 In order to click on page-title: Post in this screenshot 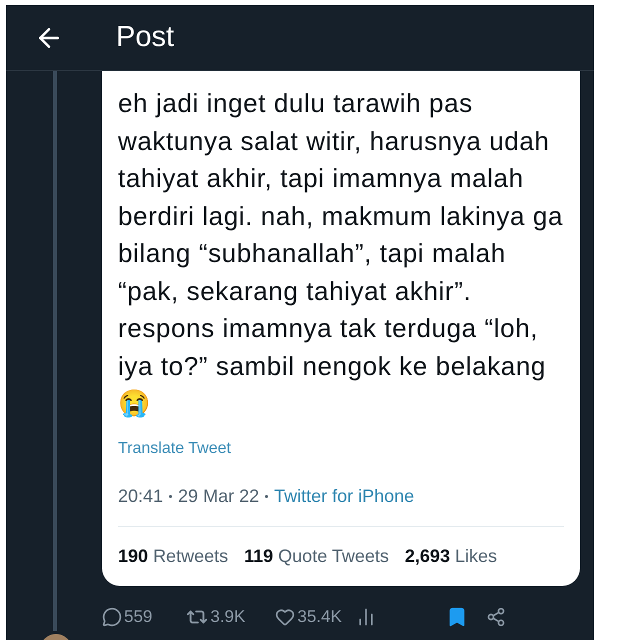, I will do `click(145, 37)`.